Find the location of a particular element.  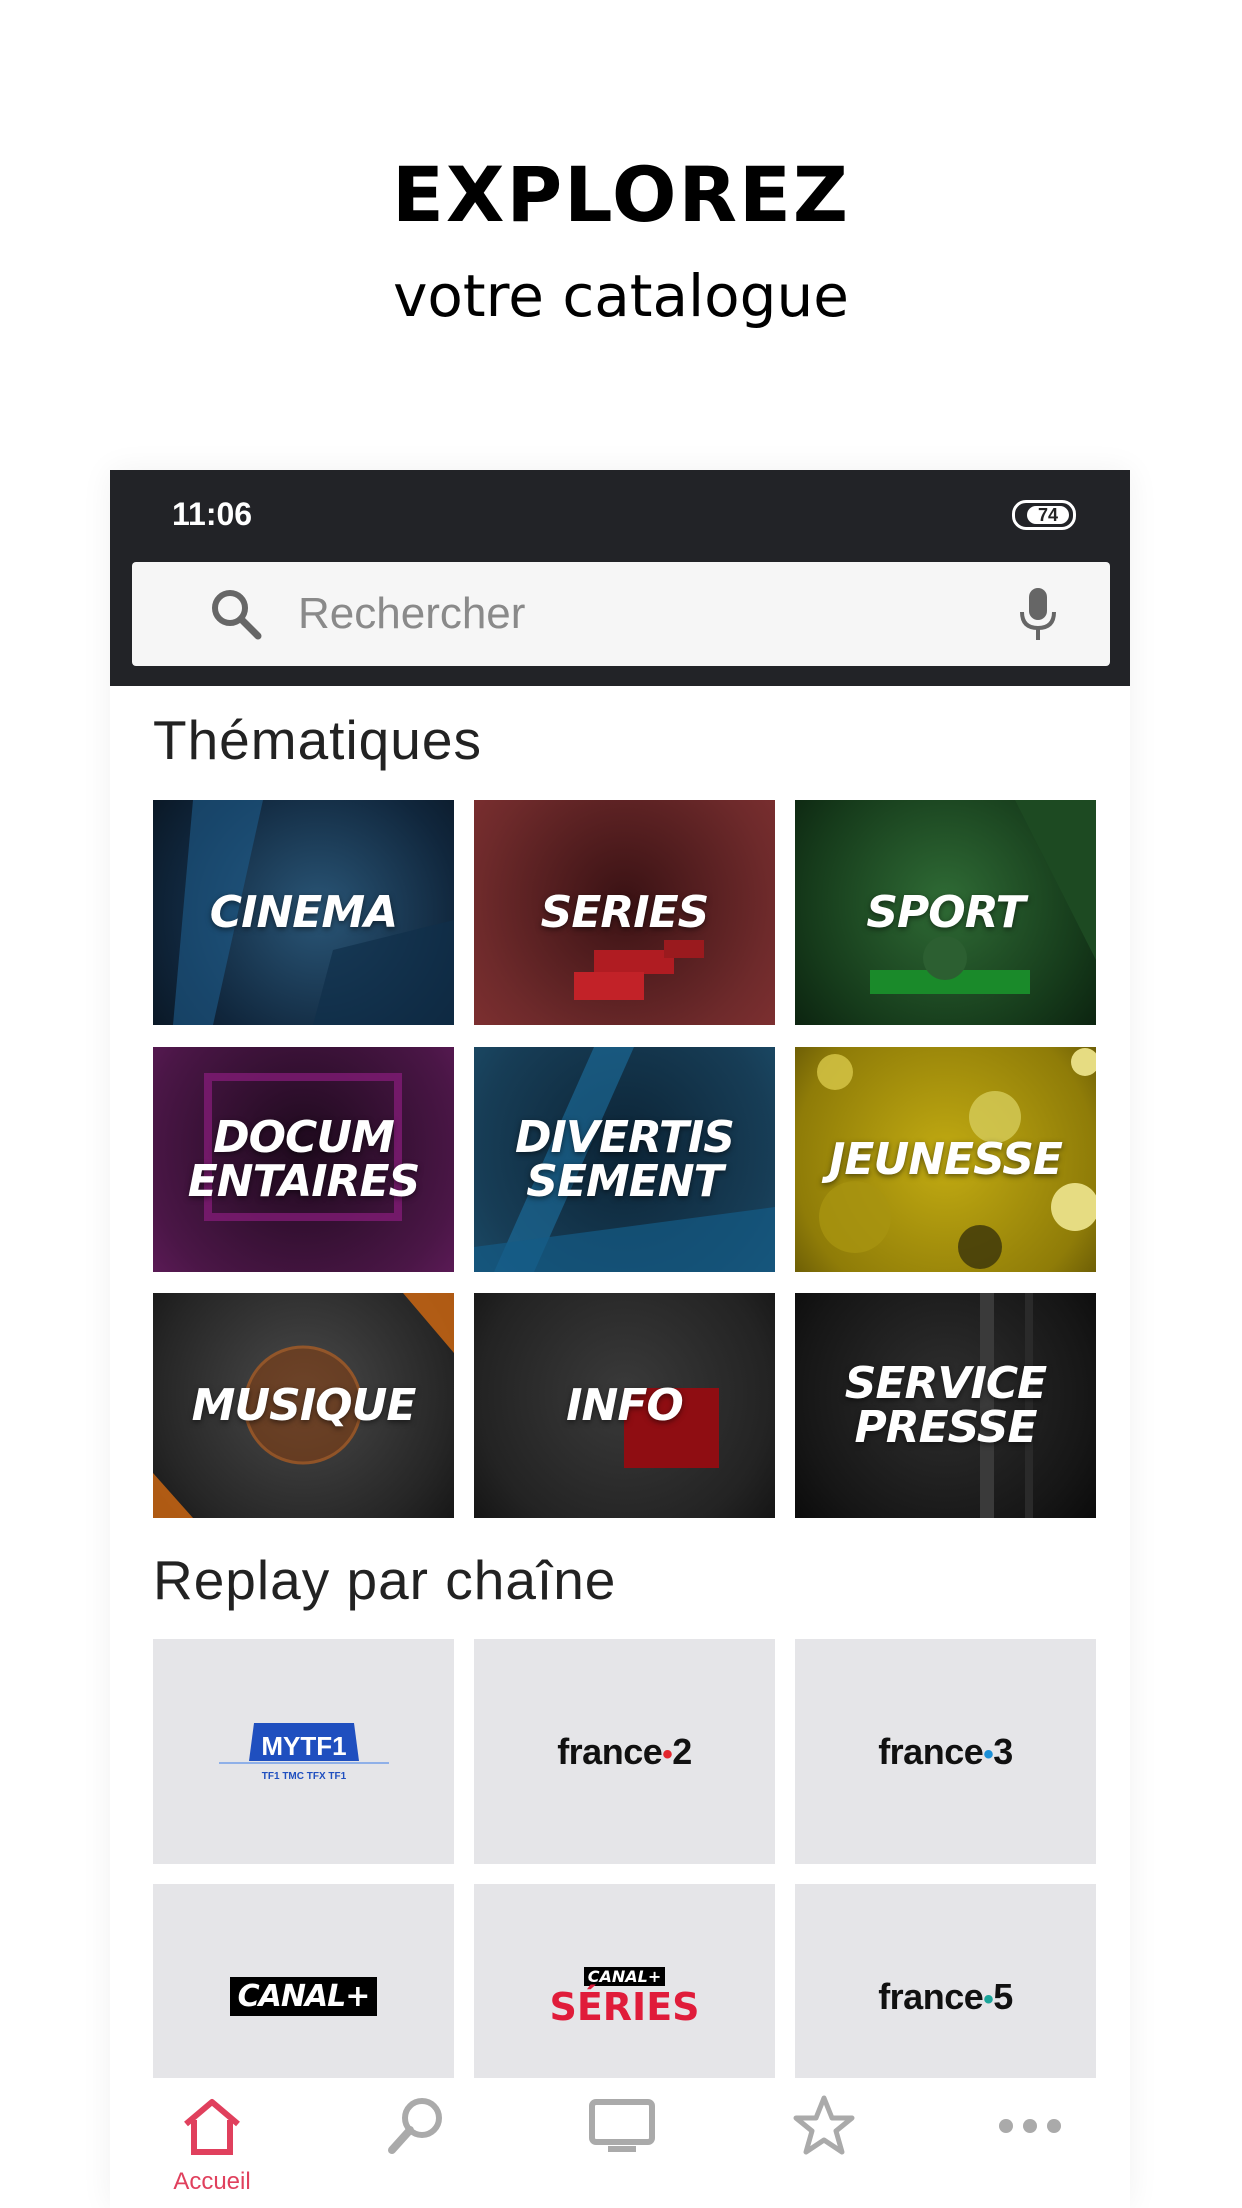

logo-number: 2 is located at coordinates (682, 1751).